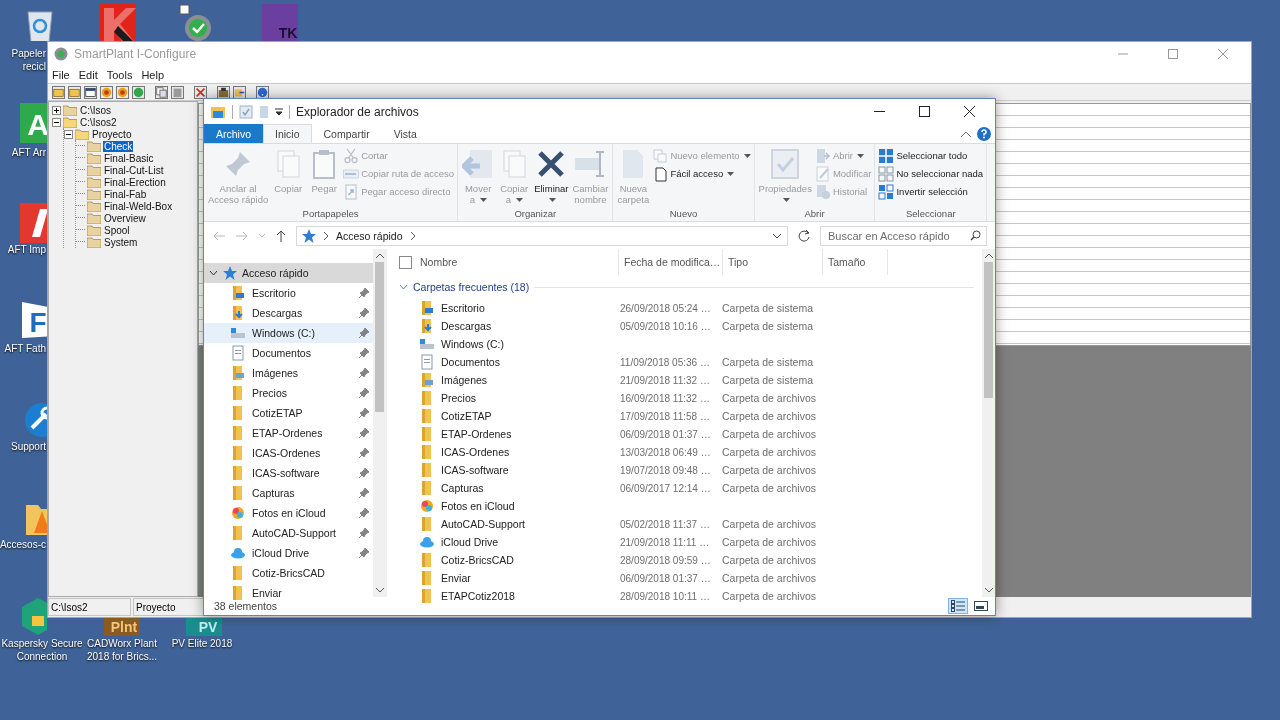 The image size is (1280, 720). I want to click on tree-item: C:\Isos2, so click(98, 122).